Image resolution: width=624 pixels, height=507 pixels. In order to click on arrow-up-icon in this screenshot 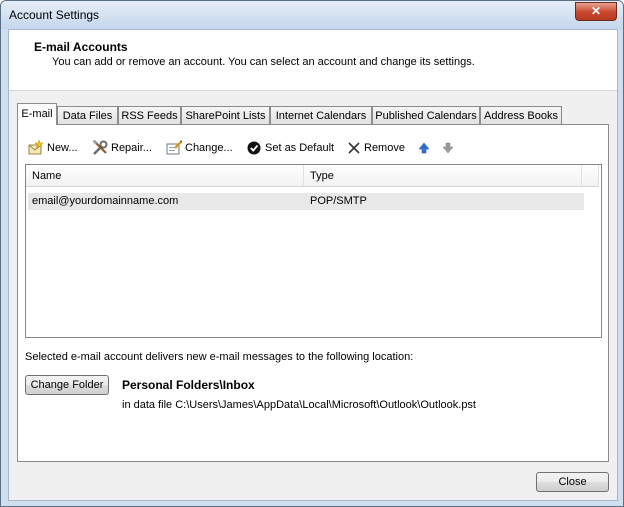, I will do `click(424, 148)`.